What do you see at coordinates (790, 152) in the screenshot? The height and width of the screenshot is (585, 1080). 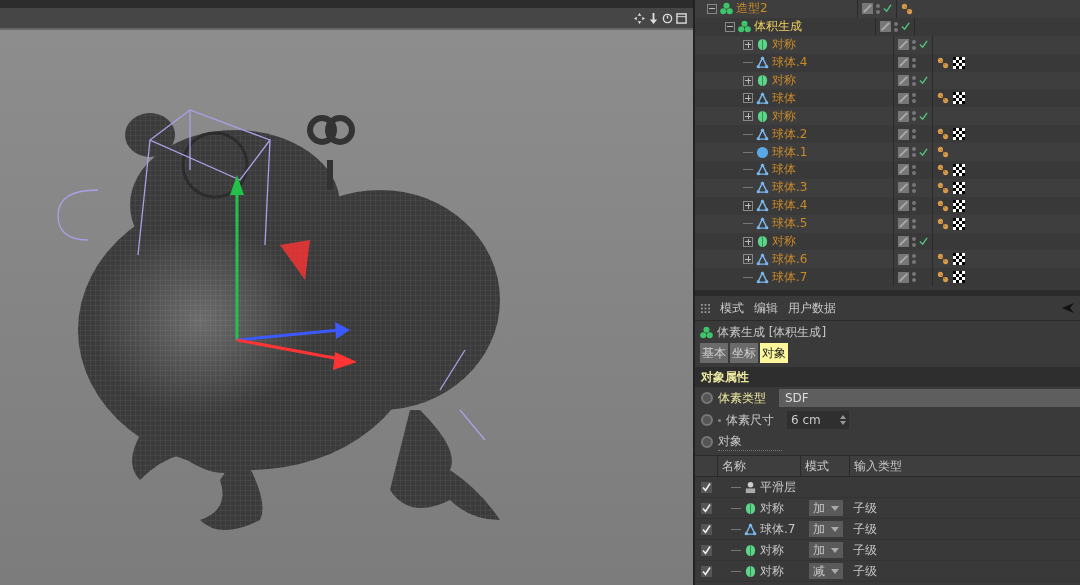 I see `object-name: 球体.1` at bounding box center [790, 152].